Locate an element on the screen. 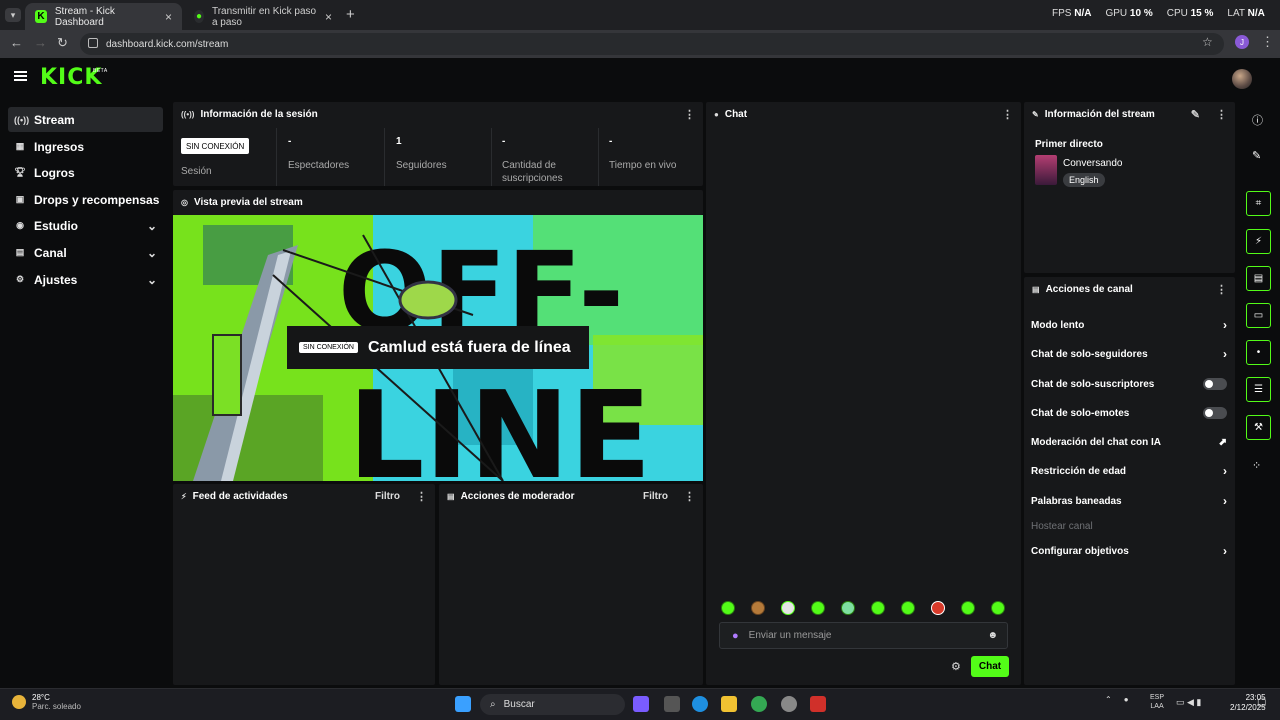 This screenshot has width=1280, height=720. bookmark-star-icon: ☆ is located at coordinates (1207, 42).